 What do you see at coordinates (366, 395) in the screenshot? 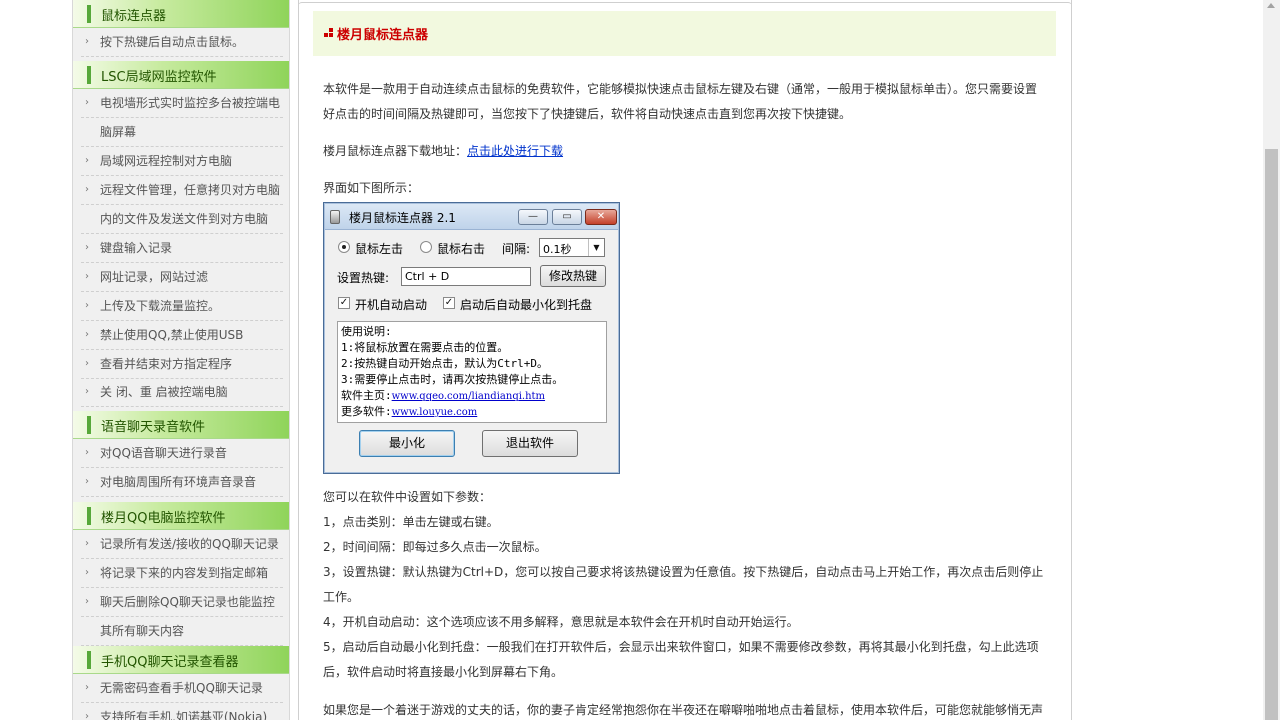
I see `homepage-label: 软件主页:` at bounding box center [366, 395].